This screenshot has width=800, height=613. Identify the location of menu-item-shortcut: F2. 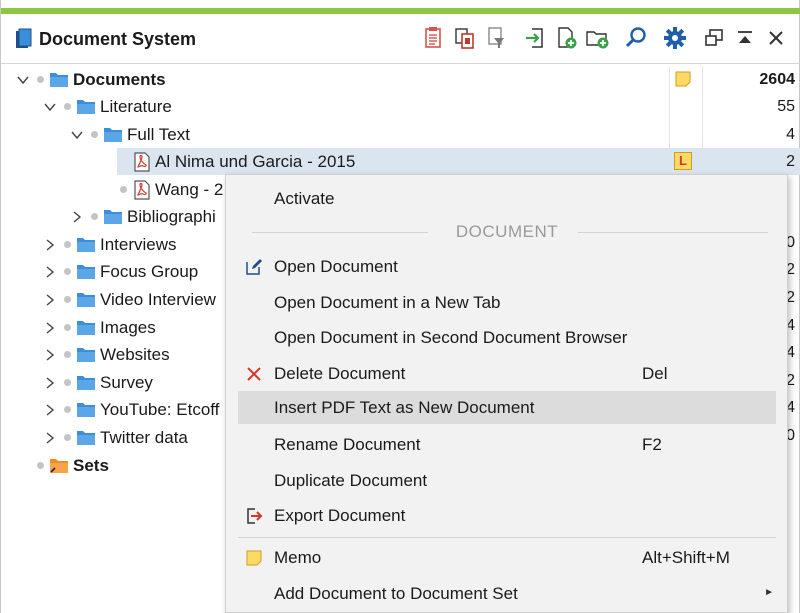
(652, 444).